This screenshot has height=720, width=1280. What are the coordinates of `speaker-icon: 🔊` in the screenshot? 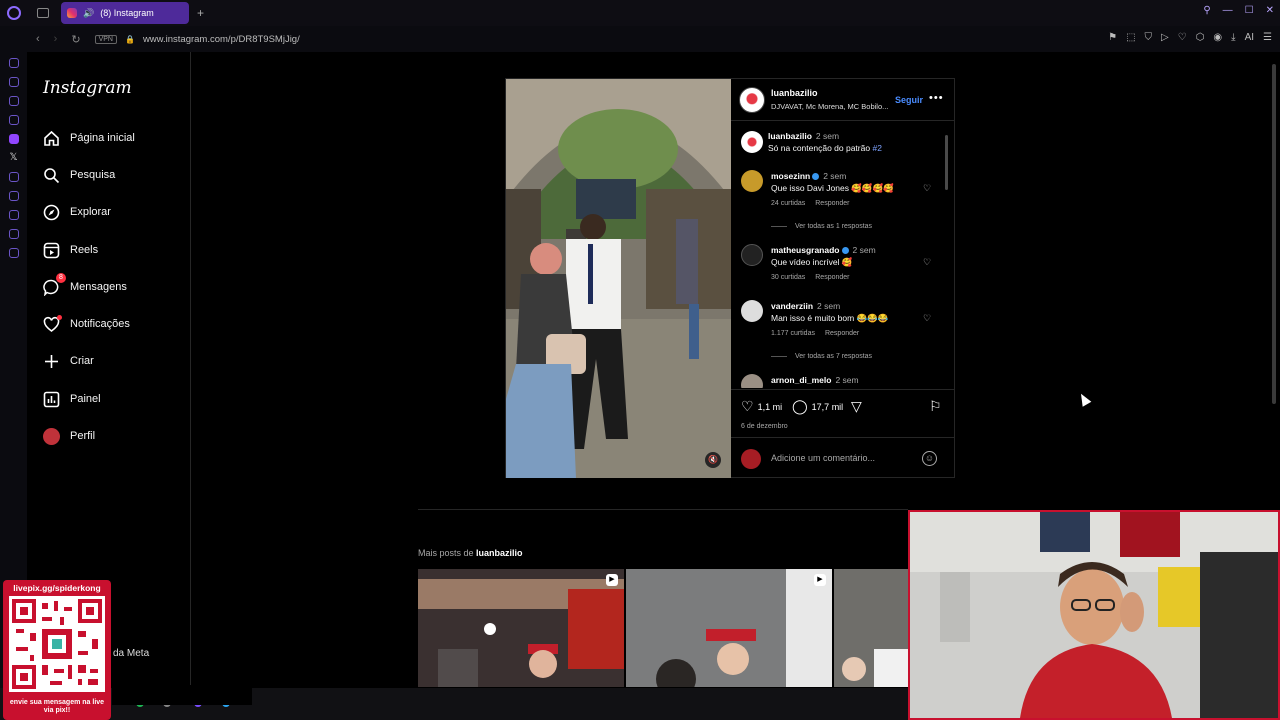 It's located at (88, 13).